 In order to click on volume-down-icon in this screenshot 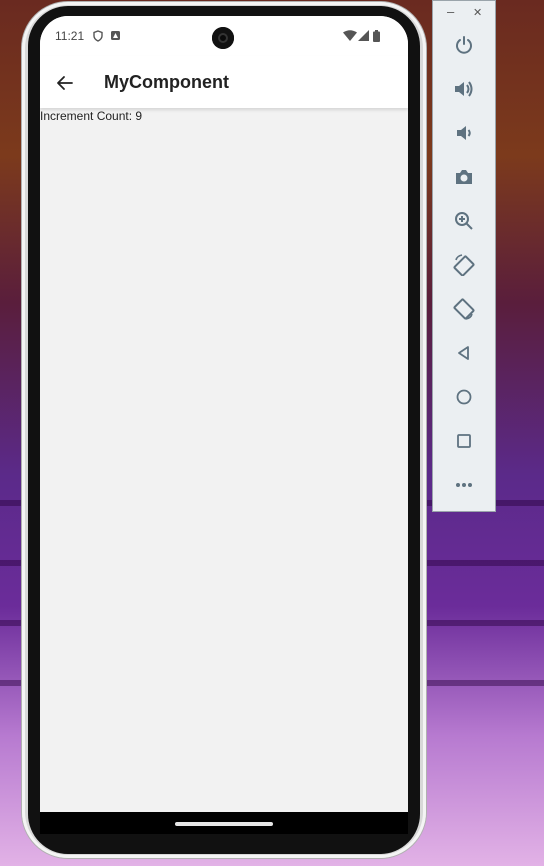, I will do `click(464, 133)`.